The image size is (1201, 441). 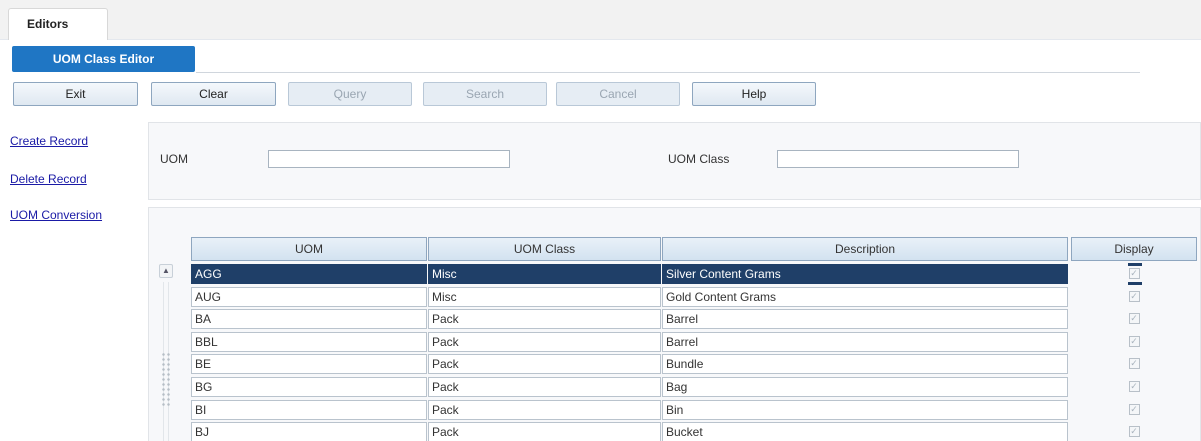 What do you see at coordinates (389, 159) in the screenshot?
I see `uom-input` at bounding box center [389, 159].